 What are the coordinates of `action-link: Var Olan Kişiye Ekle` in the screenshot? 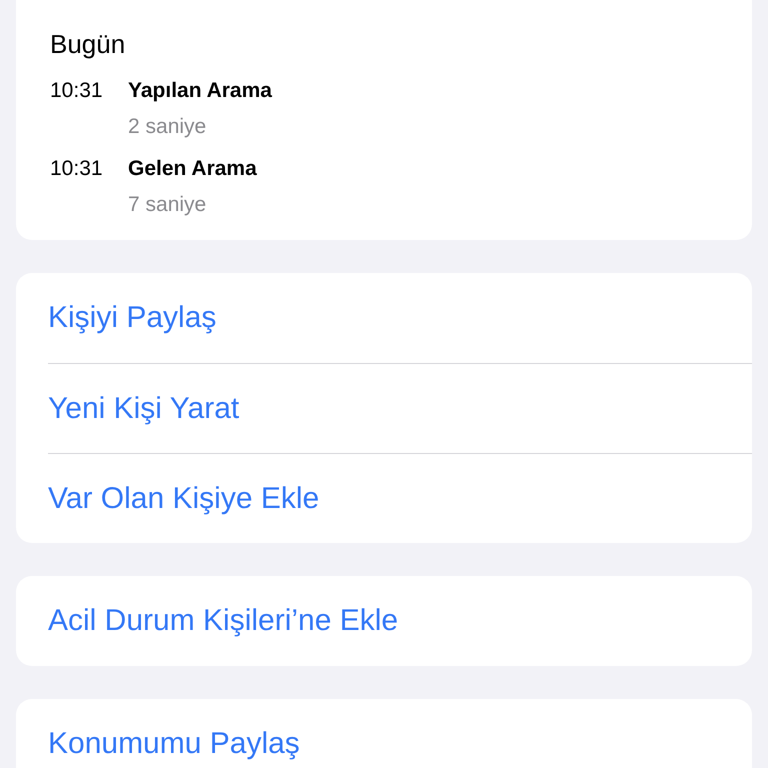 It's located at (184, 498).